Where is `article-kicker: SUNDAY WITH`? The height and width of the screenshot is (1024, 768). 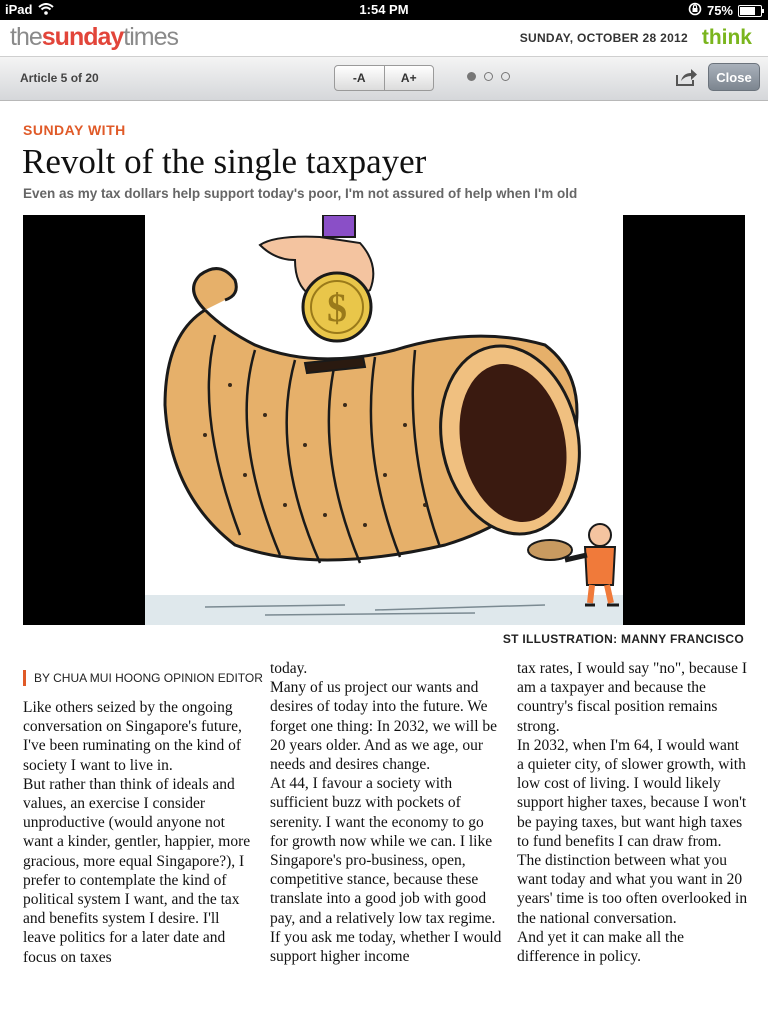
article-kicker: SUNDAY WITH is located at coordinates (74, 130).